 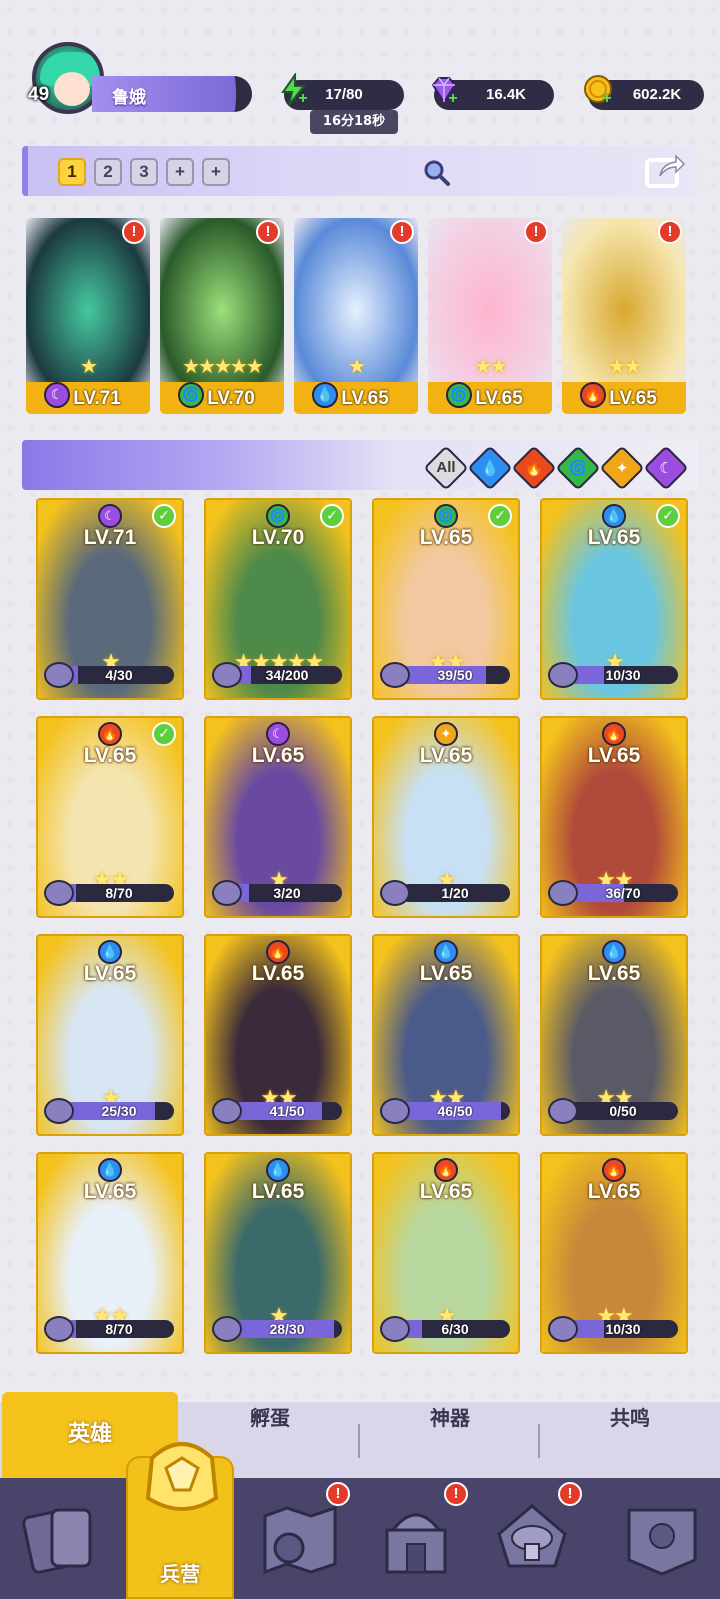 What do you see at coordinates (614, 817) in the screenshot?
I see `hero-card: 🔥 LV.65 ★★ 36/70` at bounding box center [614, 817].